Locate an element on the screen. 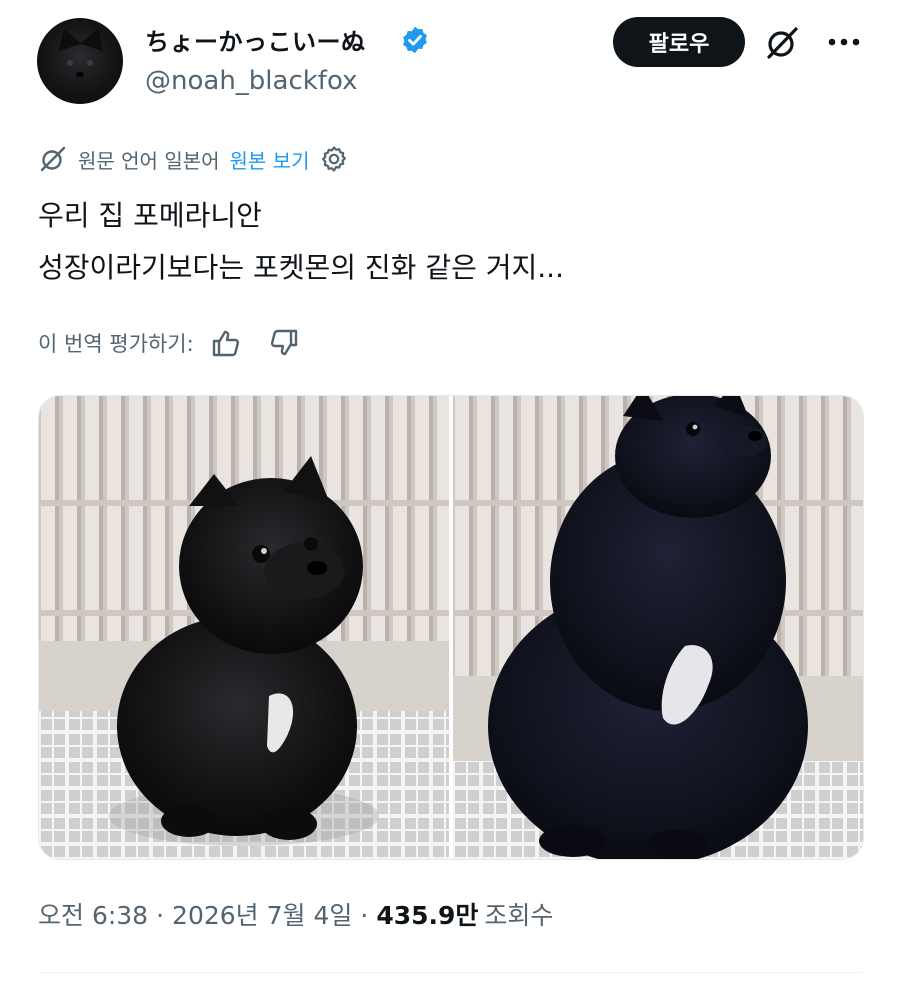 This screenshot has height=999, width=900. avatar-ear-right is located at coordinates (95, 38).